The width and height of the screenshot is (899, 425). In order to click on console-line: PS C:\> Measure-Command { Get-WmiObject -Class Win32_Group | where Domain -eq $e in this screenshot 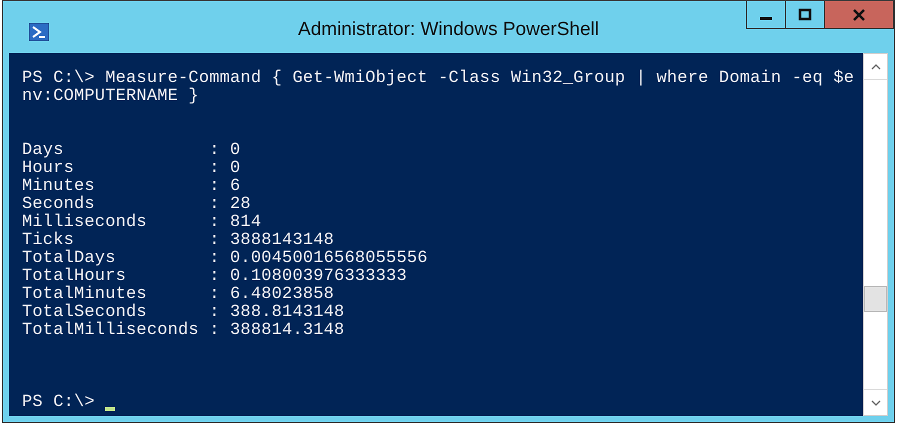, I will do `click(439, 79)`.